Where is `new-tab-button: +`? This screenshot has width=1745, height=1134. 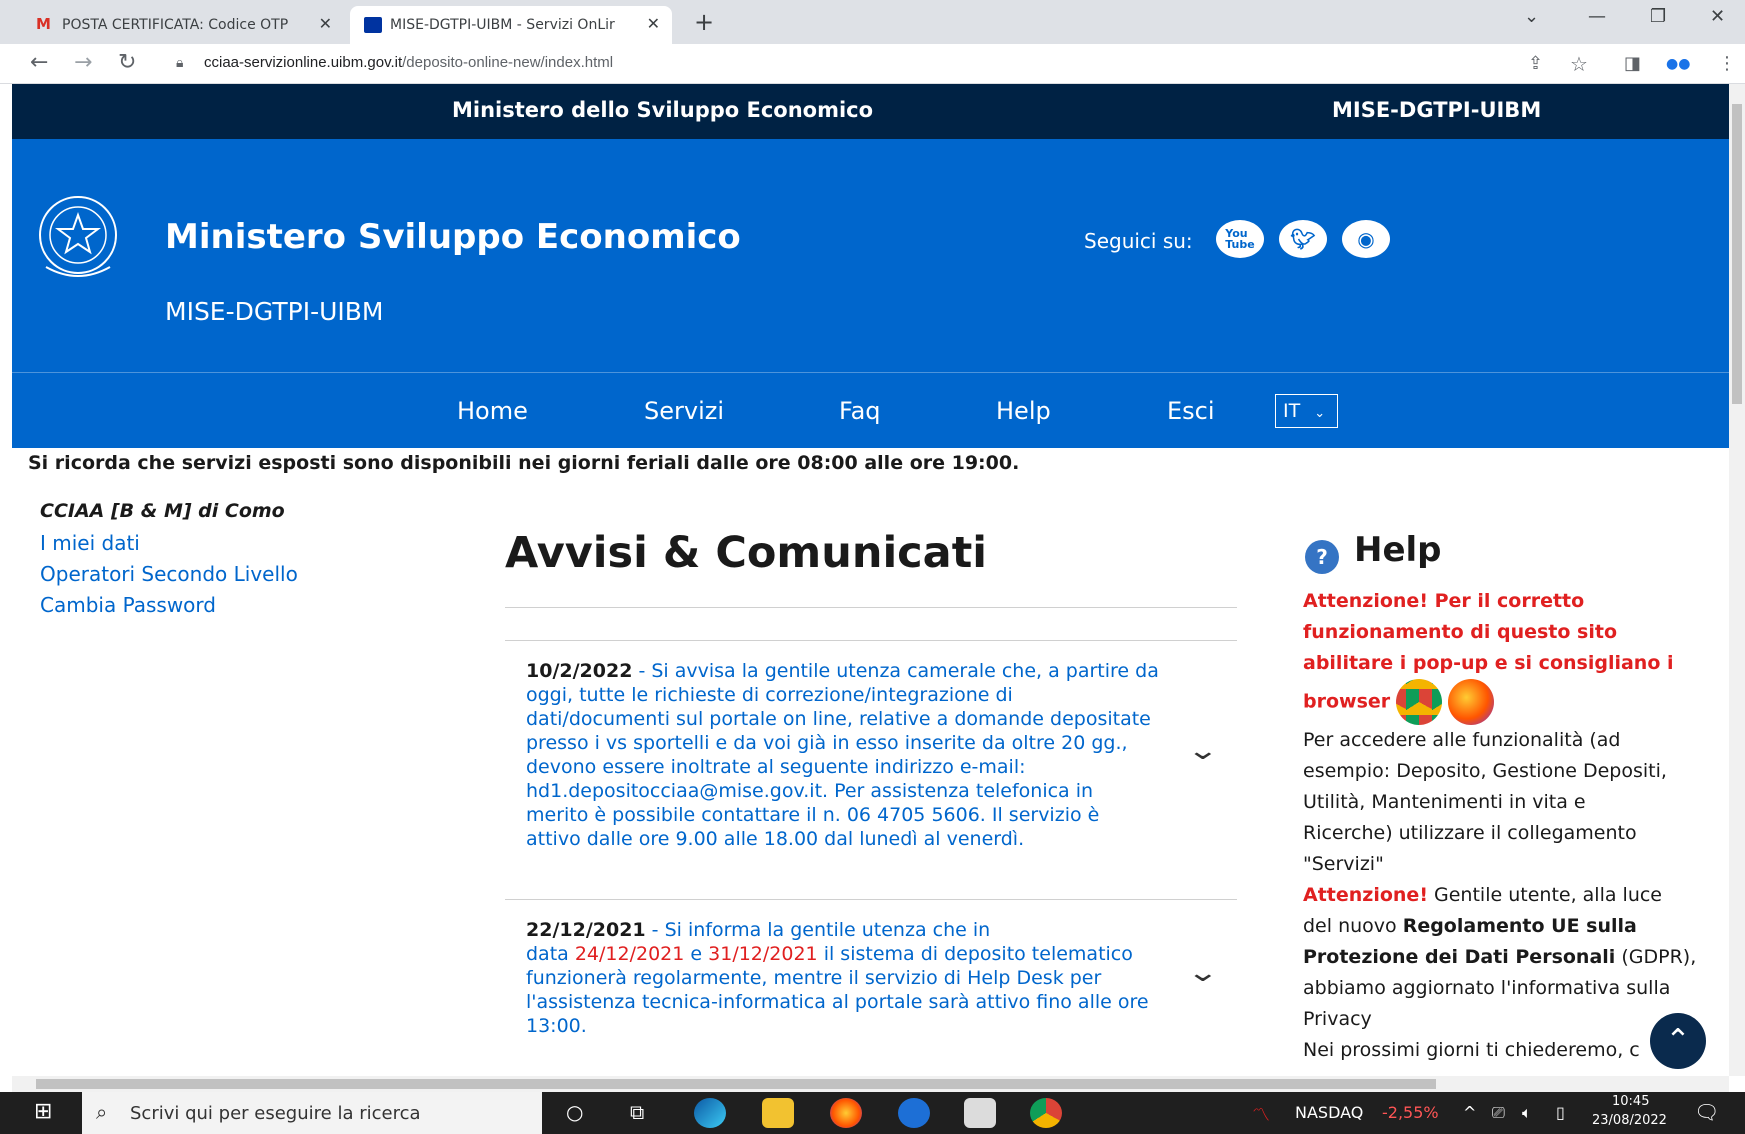
new-tab-button: + is located at coordinates (704, 22).